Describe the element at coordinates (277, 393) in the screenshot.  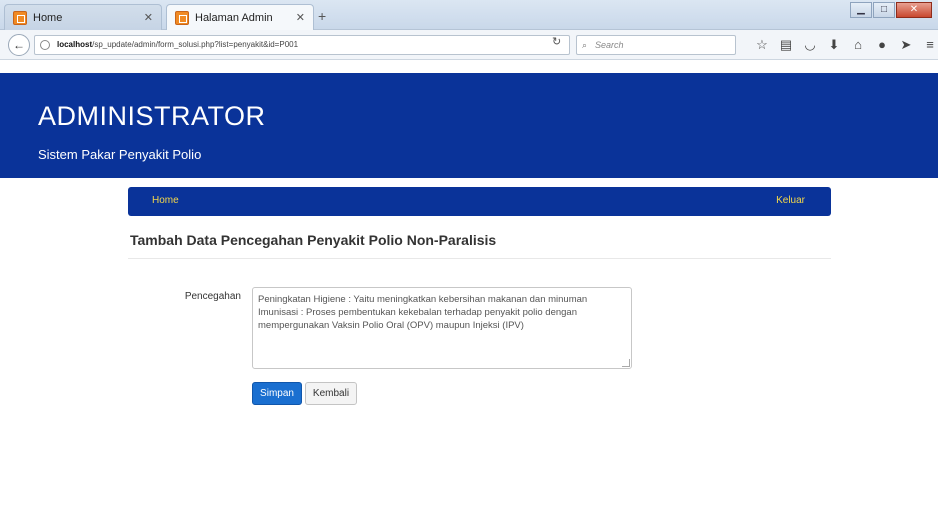
I see `save-button: Simpan` at that location.